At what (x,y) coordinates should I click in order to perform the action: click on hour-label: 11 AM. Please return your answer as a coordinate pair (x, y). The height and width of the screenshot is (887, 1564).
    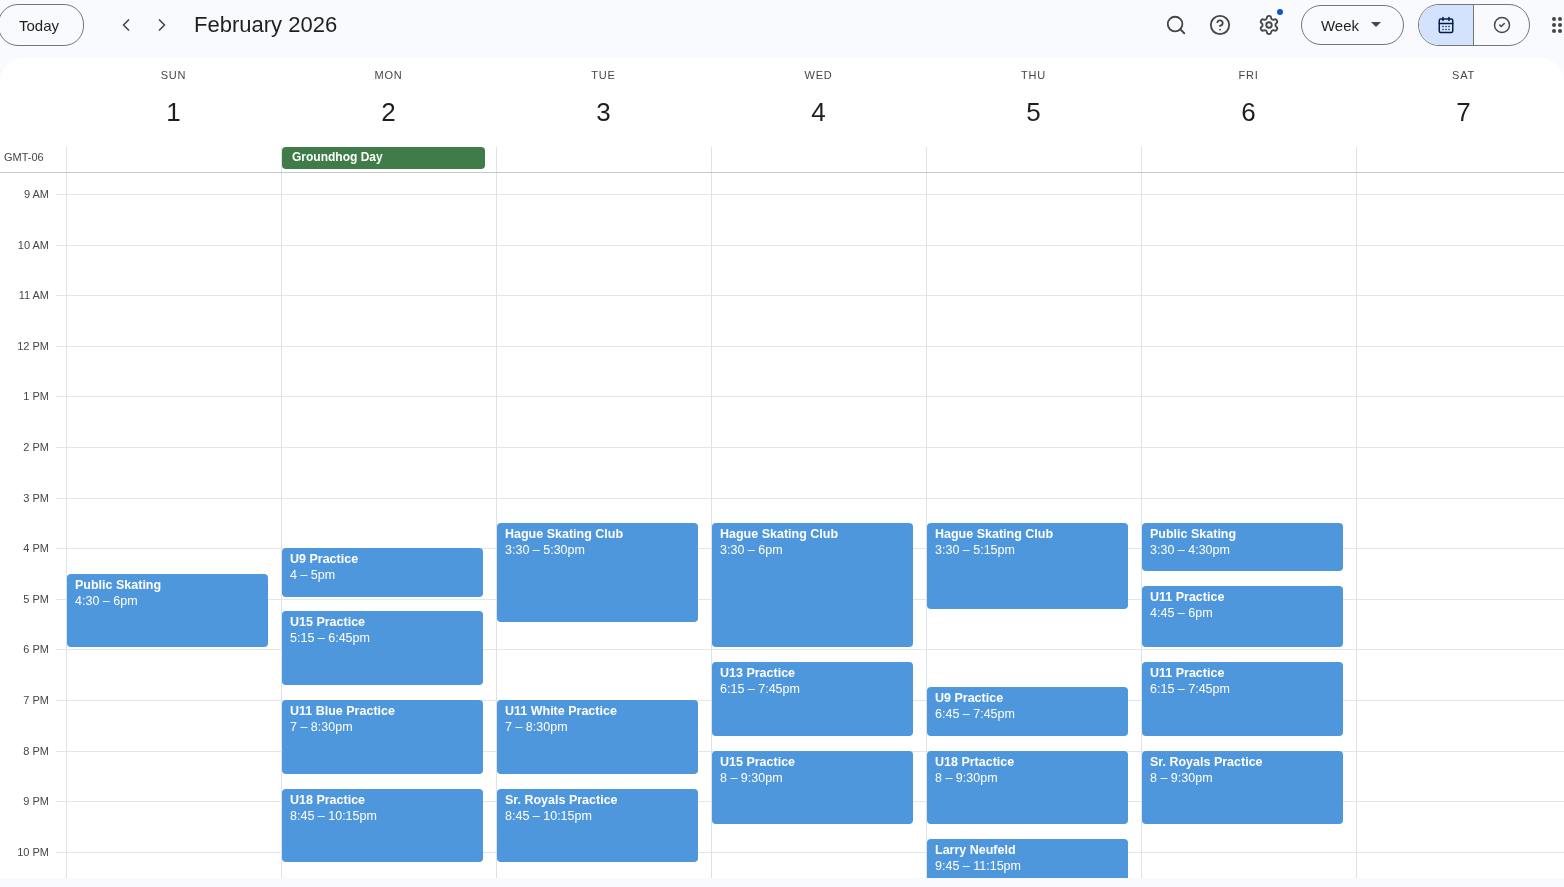
    Looking at the image, I should click on (33, 295).